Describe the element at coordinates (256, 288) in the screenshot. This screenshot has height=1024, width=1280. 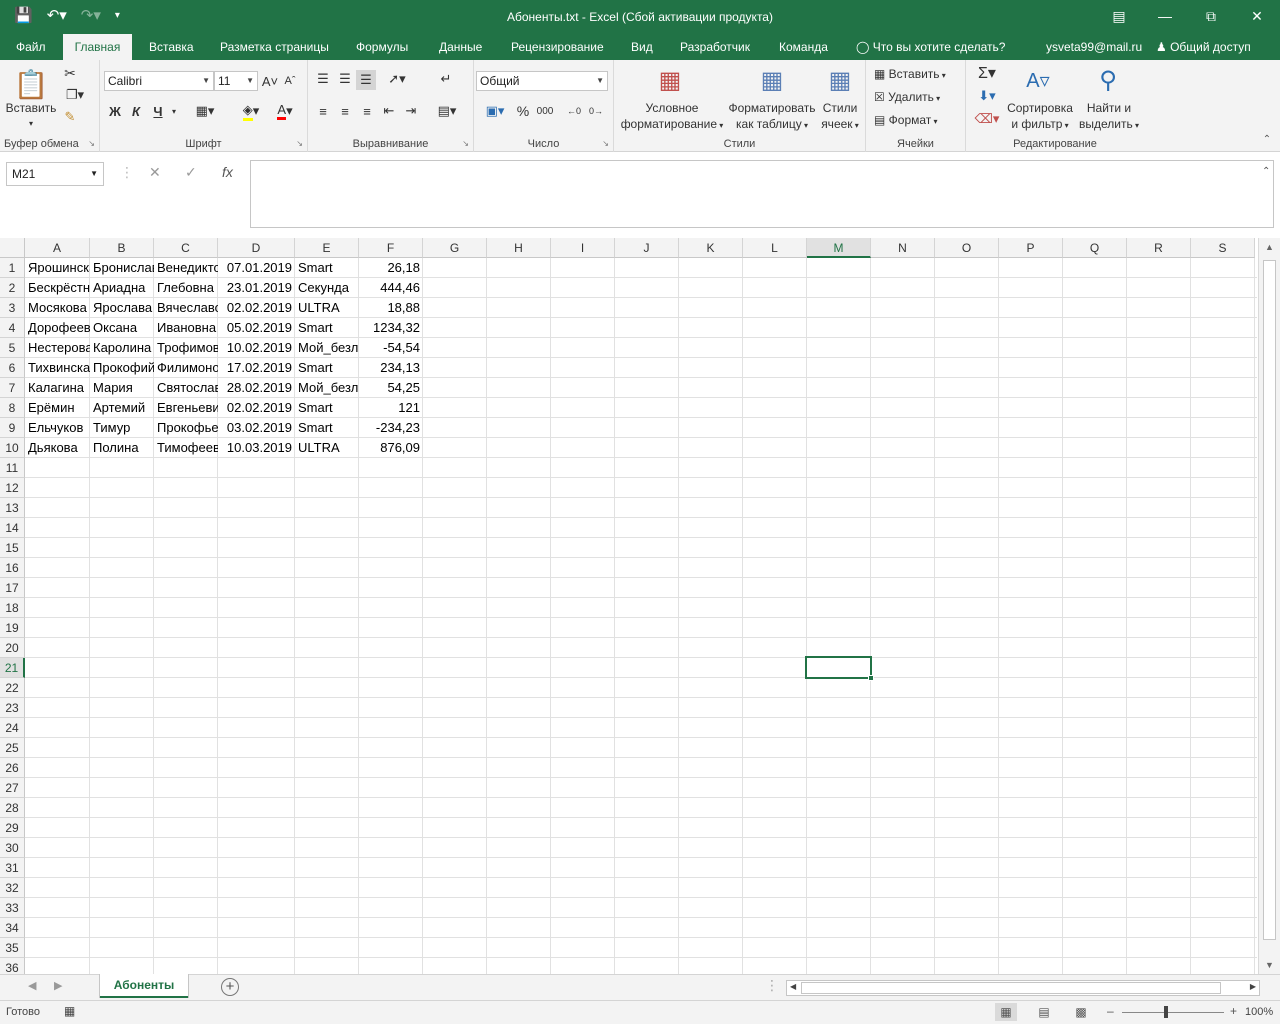
I see `cell-d2: 23.01.2019` at that location.